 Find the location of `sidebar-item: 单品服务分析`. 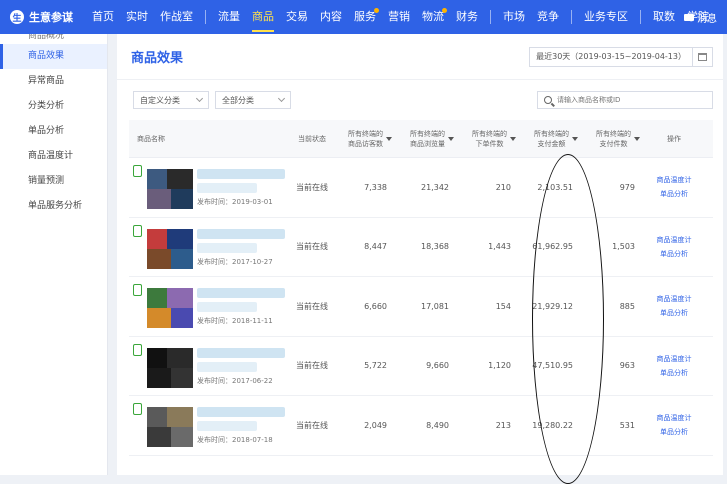

sidebar-item: 单品服务分析 is located at coordinates (53, 206).